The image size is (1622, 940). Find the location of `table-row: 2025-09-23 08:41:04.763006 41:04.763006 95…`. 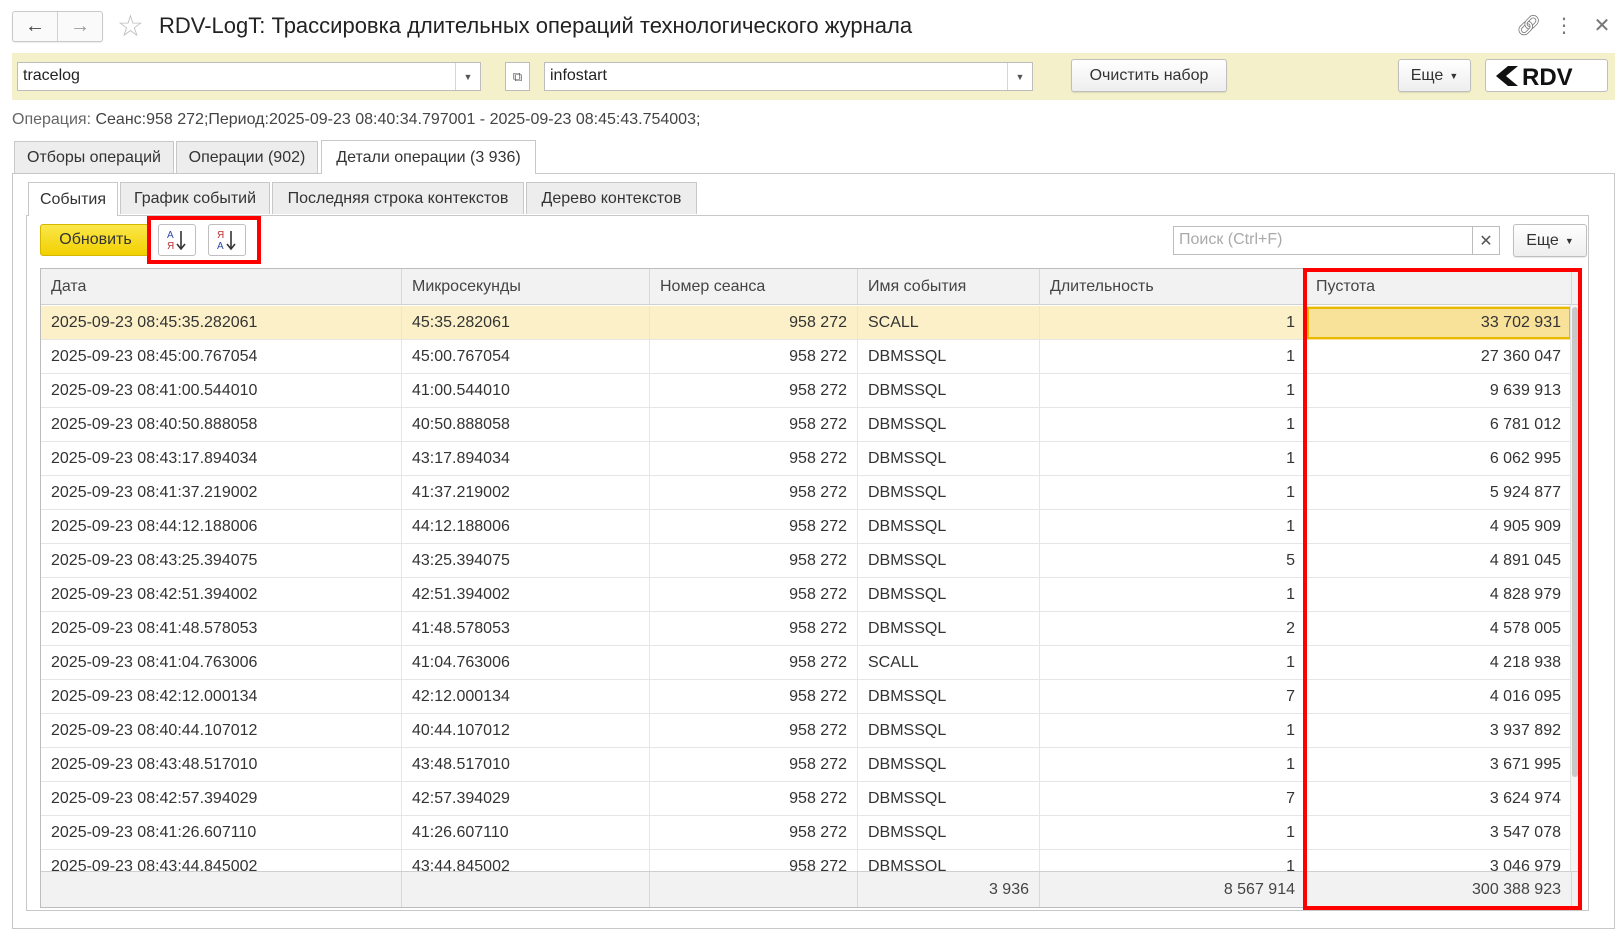

table-row: 2025-09-23 08:41:04.763006 41:04.763006 95… is located at coordinates (806, 663).